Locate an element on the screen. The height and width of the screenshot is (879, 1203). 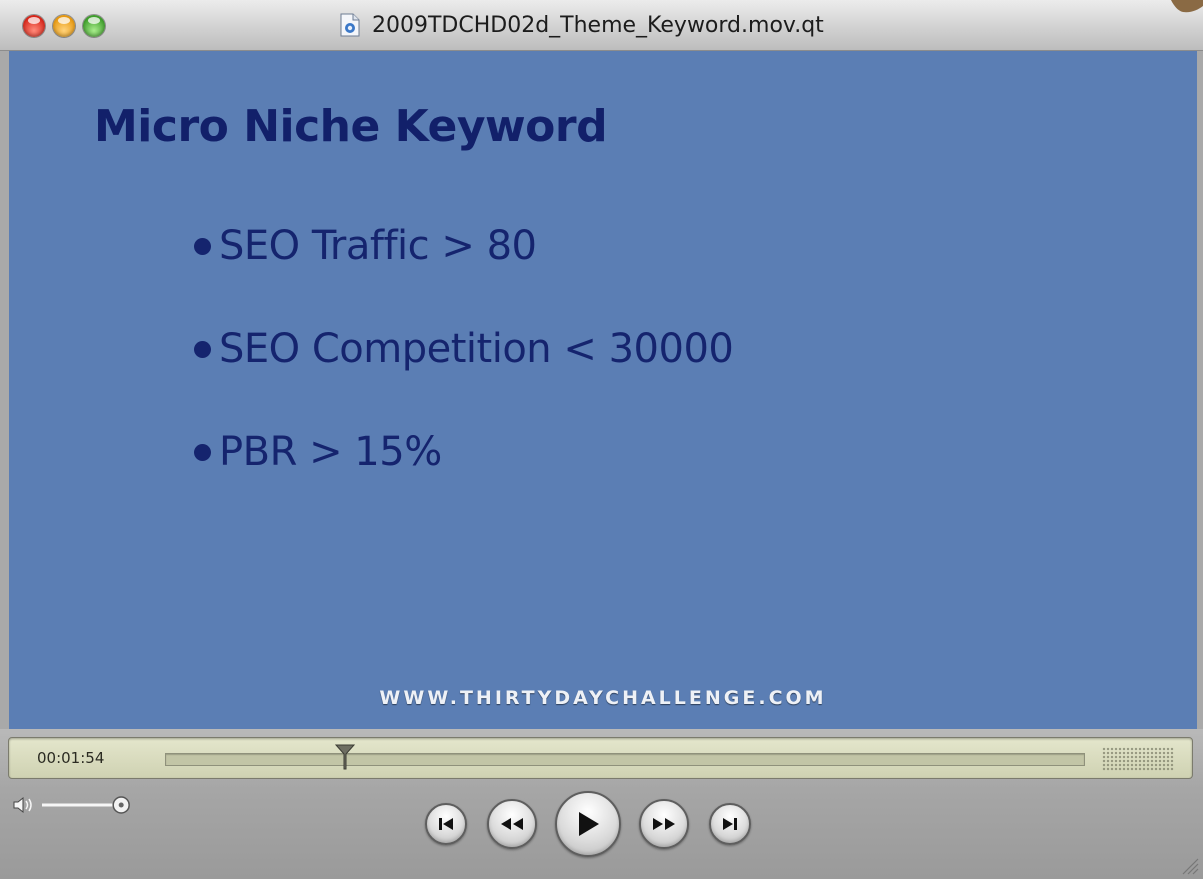
speaker-icon is located at coordinates (22, 805).